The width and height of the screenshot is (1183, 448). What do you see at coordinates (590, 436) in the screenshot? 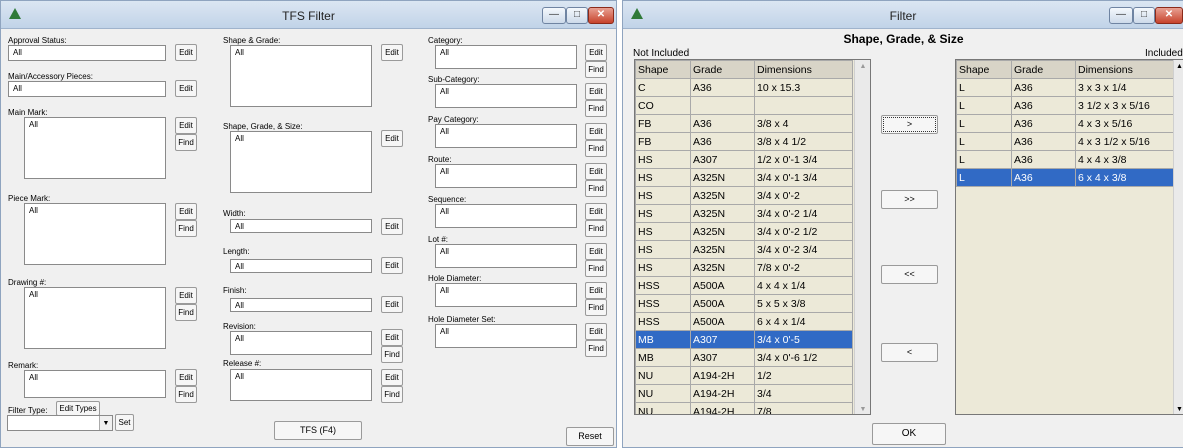
I see `reset-button: Reset` at bounding box center [590, 436].